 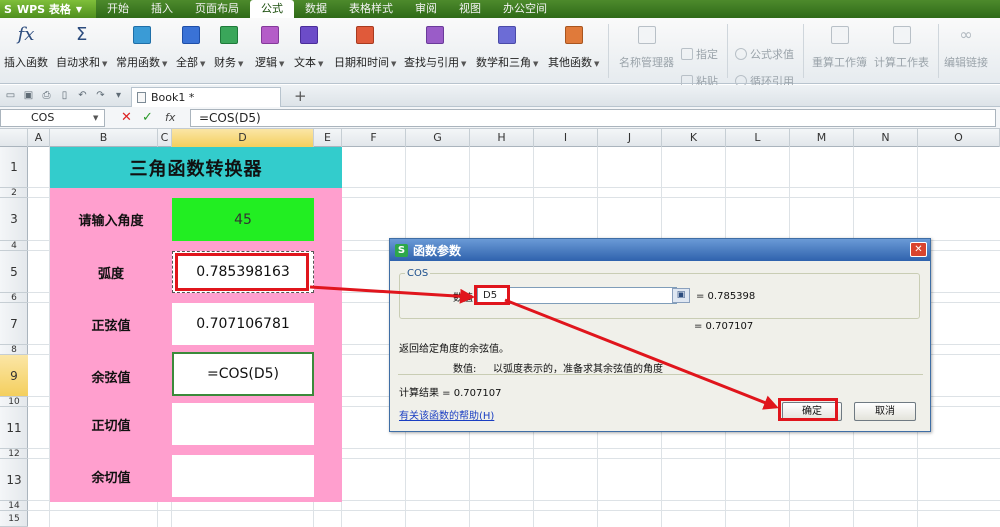 What do you see at coordinates (14, 167) in the screenshot?
I see `row-header-1: 1` at bounding box center [14, 167].